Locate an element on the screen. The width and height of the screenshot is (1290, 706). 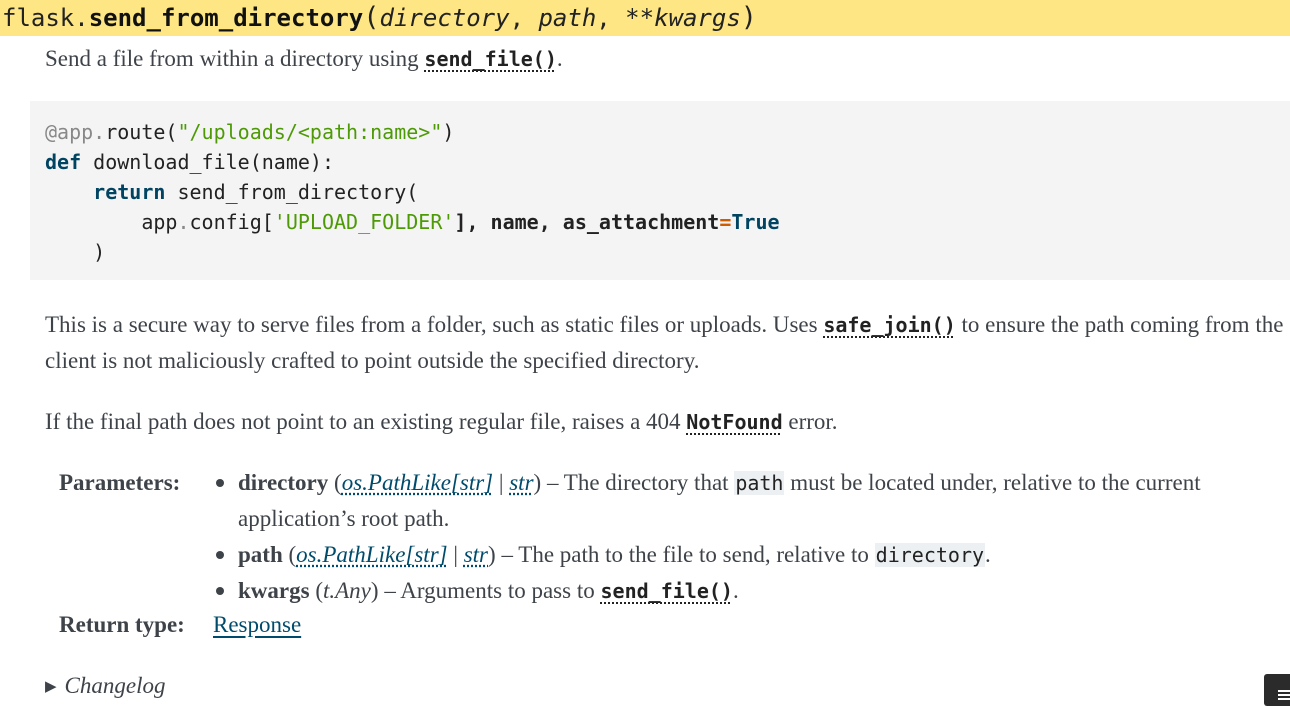
param-literal: directory is located at coordinates (930, 555).